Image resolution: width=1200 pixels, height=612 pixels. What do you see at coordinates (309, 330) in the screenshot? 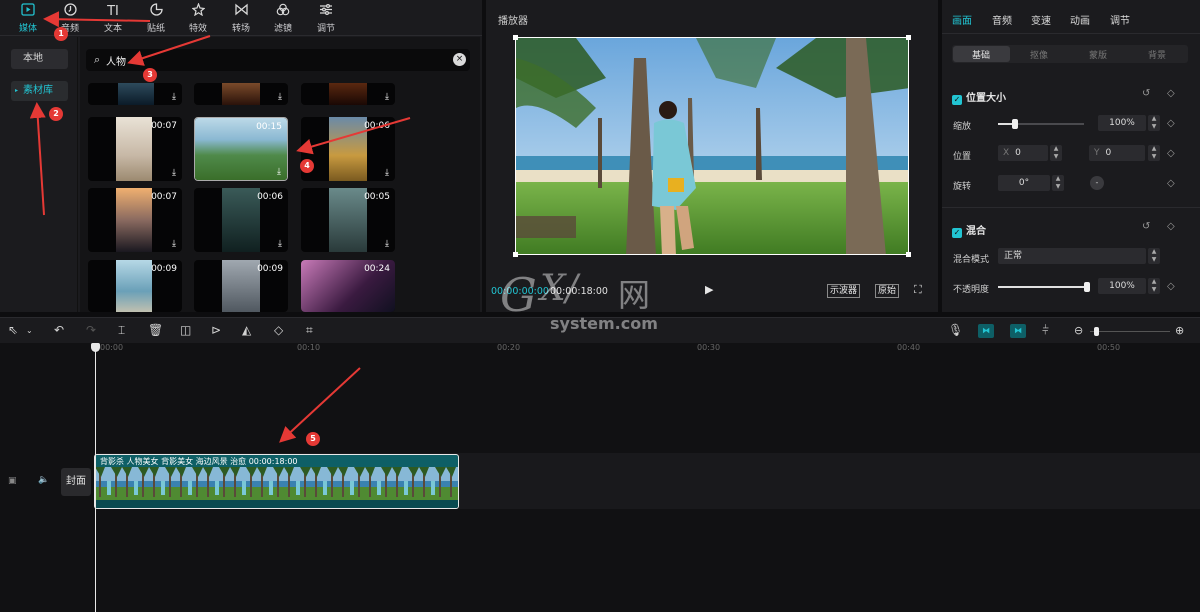
I see `crop-icon: ⌗` at bounding box center [309, 330].